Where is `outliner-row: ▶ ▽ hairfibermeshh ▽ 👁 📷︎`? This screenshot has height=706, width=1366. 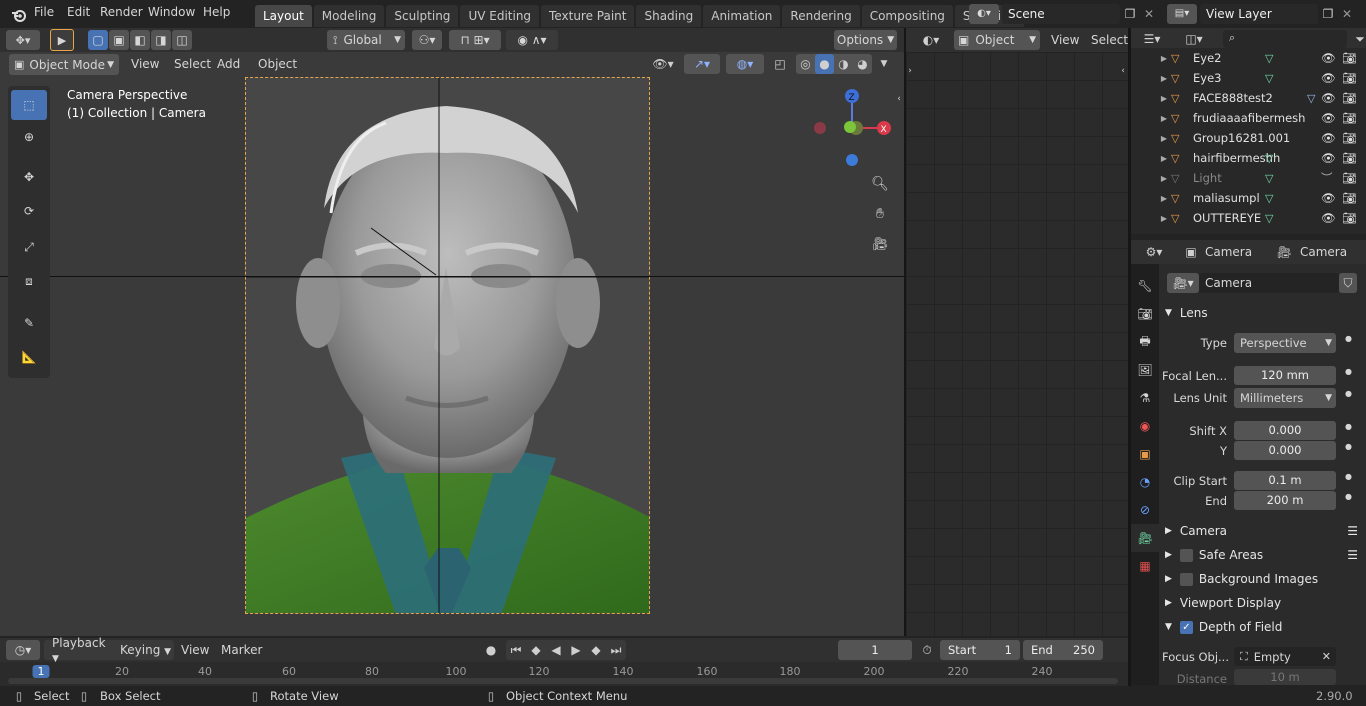 outliner-row: ▶ ▽ hairfibermeshh ▽ 👁 📷︎ is located at coordinates (1248, 158).